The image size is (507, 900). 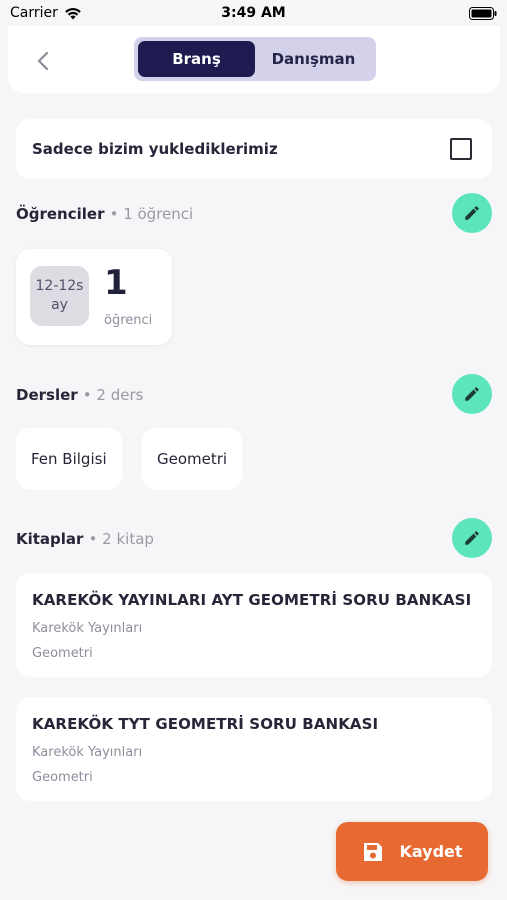 I want to click on save-label: Kaydet, so click(x=431, y=851).